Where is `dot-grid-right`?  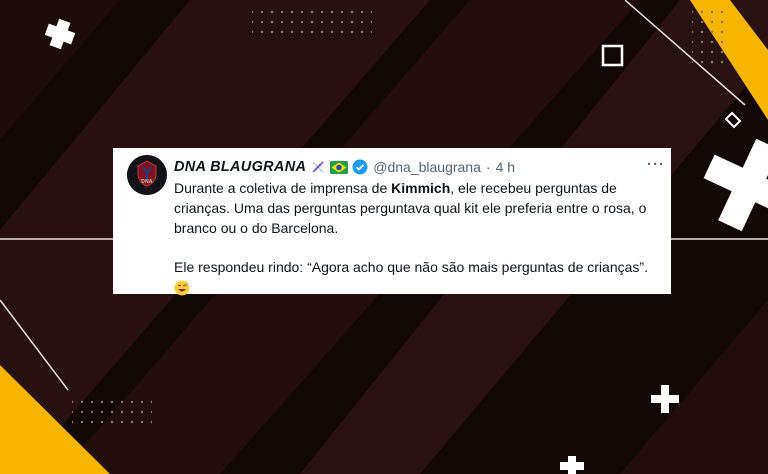
dot-grid-right is located at coordinates (709, 35).